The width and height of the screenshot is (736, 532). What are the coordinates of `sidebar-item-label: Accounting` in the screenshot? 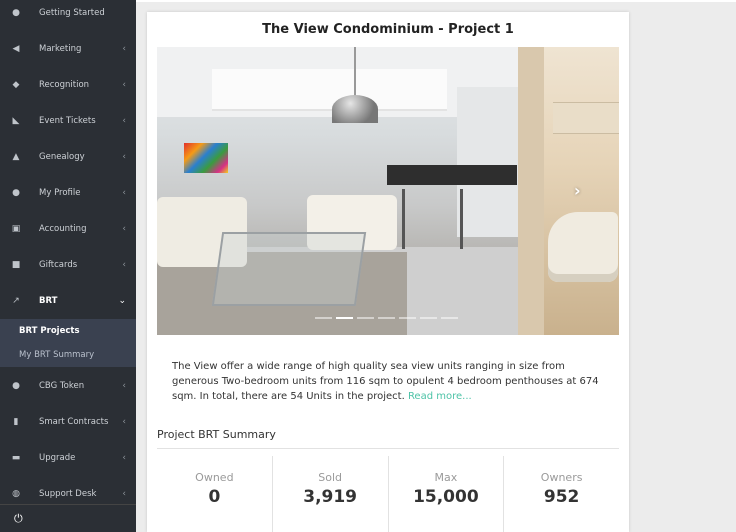 It's located at (63, 229).